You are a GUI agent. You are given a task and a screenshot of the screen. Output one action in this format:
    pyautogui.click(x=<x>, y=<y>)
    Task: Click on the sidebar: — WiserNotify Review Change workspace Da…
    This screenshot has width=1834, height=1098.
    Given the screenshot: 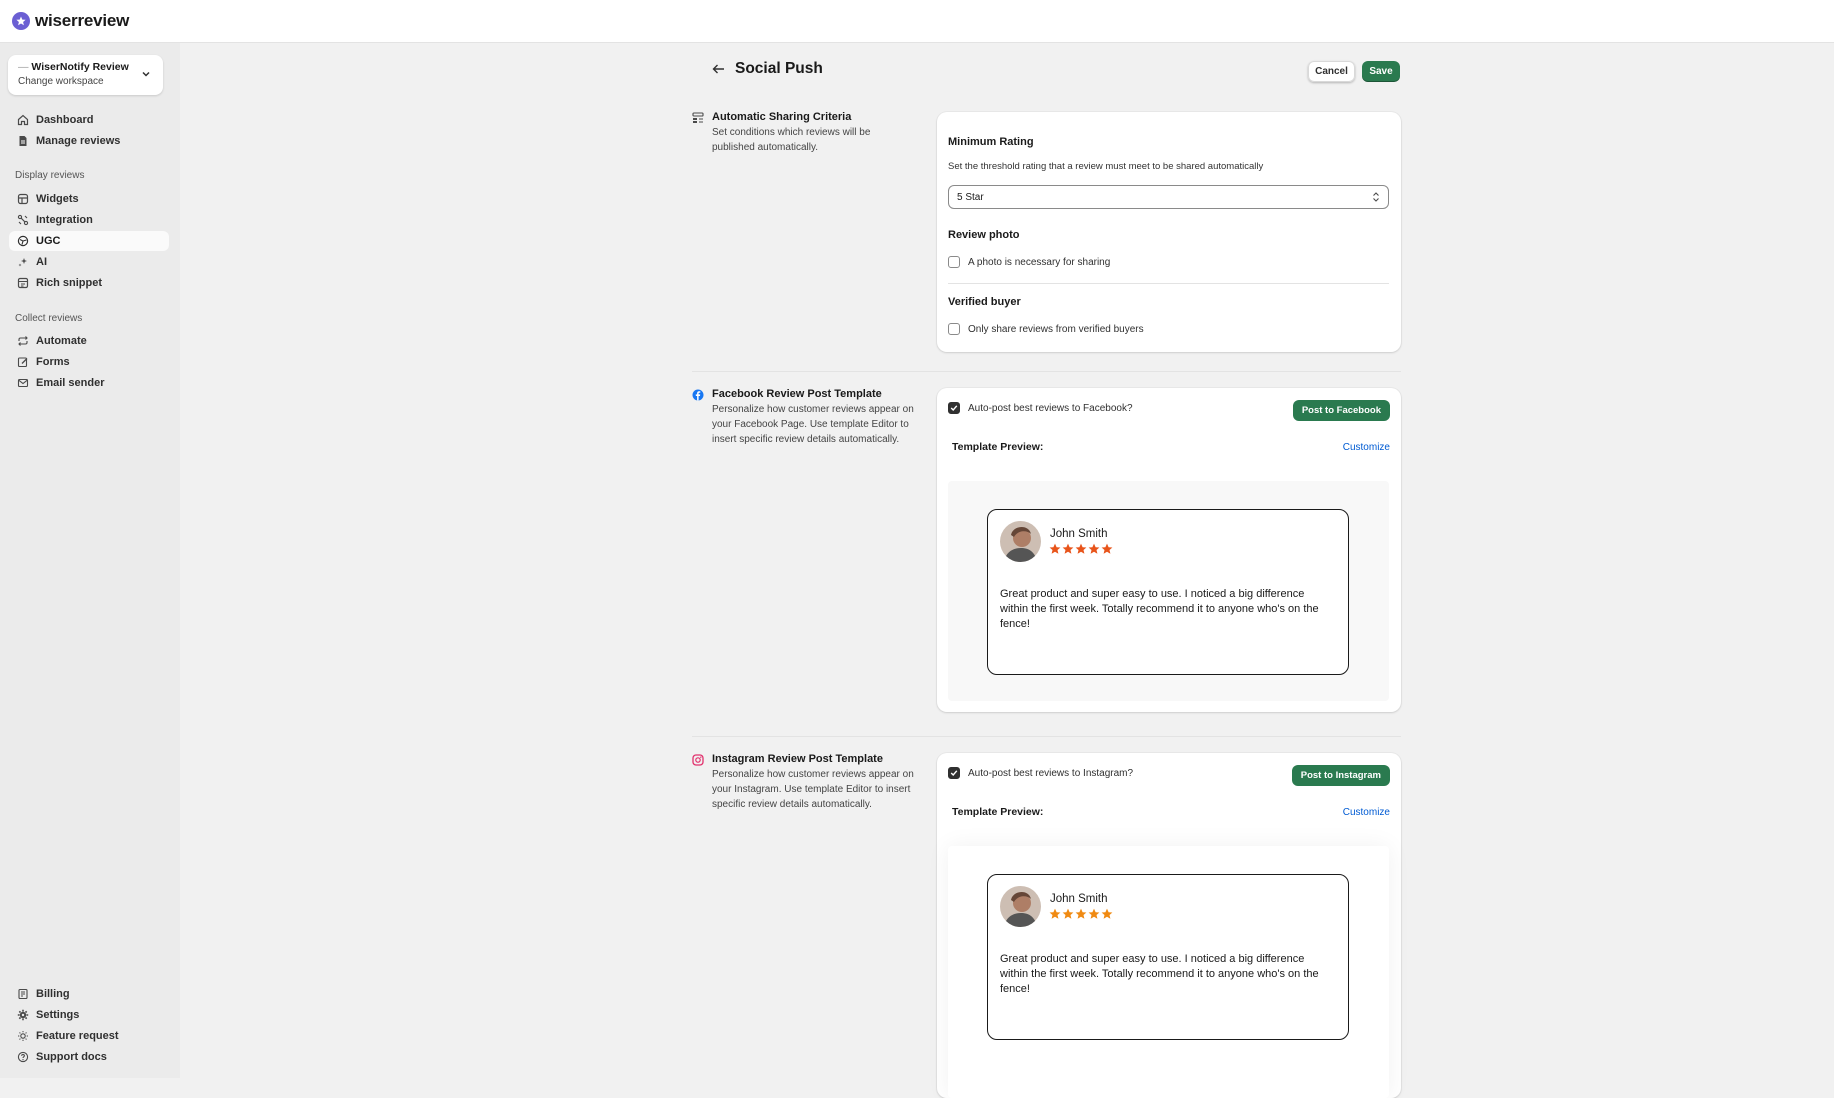 What is the action you would take?
    pyautogui.click(x=90, y=560)
    